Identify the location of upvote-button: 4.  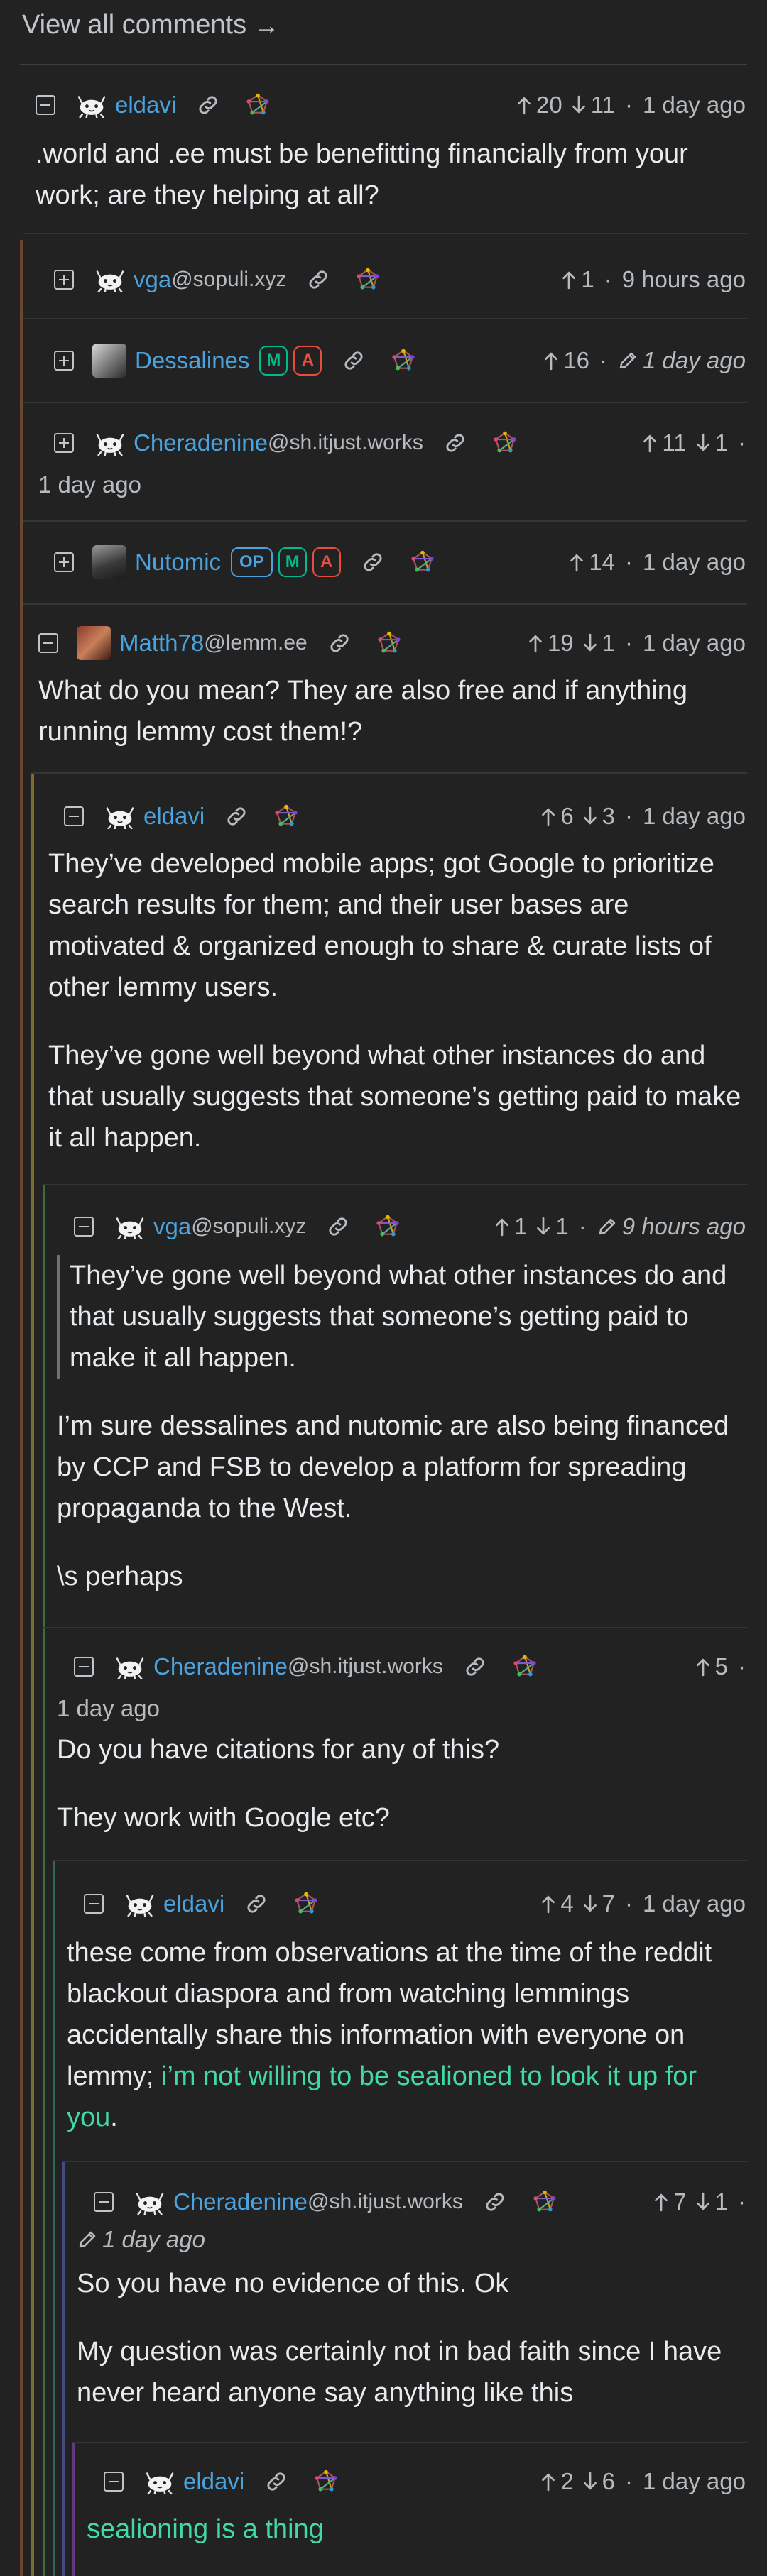
(557, 1904).